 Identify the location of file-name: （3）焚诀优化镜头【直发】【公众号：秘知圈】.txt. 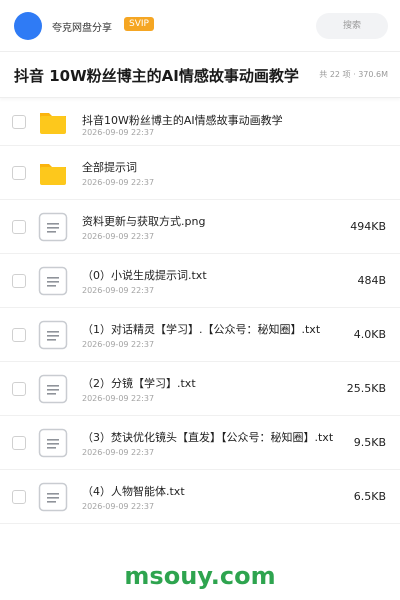
(208, 437).